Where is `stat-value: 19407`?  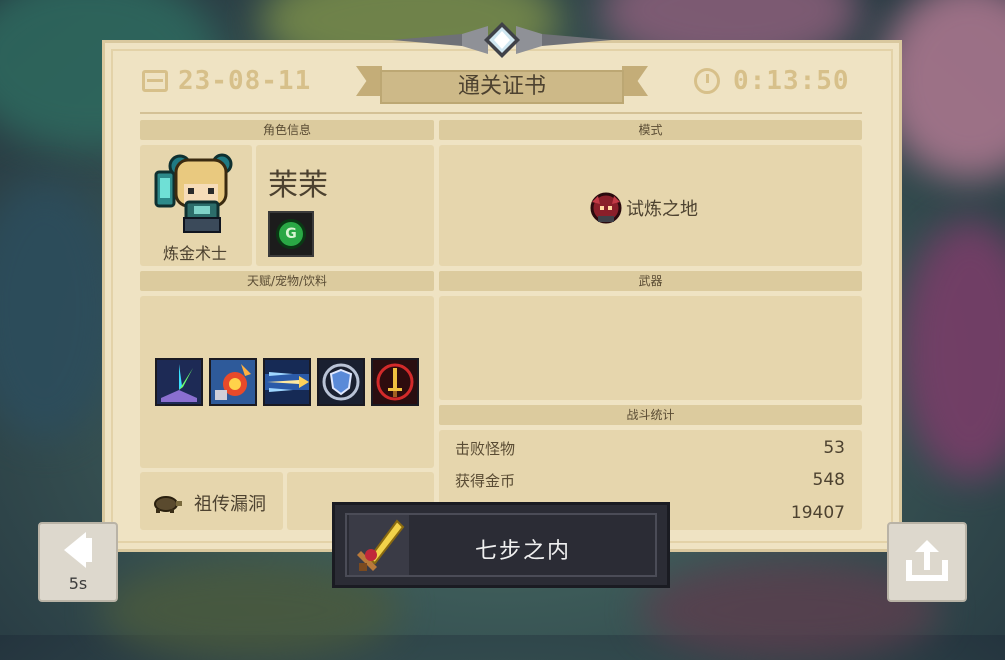 stat-value: 19407 is located at coordinates (817, 513).